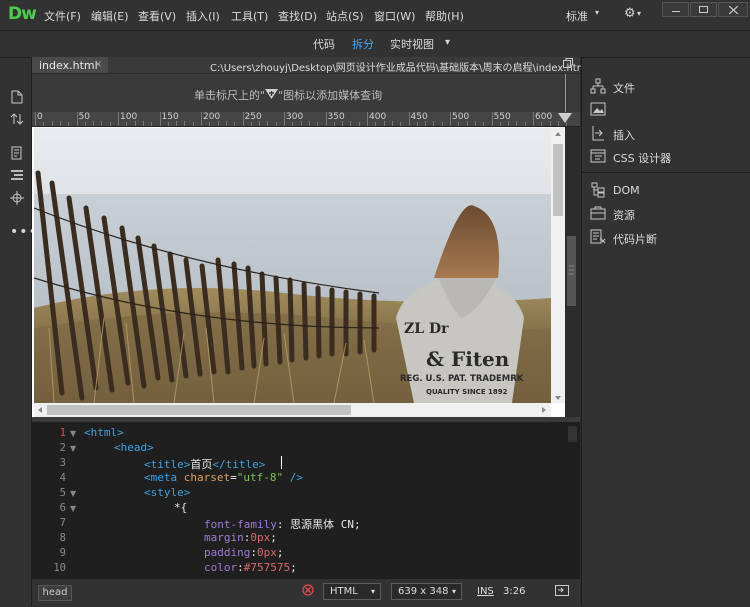  I want to click on live-view-button: 实时视图, so click(412, 44).